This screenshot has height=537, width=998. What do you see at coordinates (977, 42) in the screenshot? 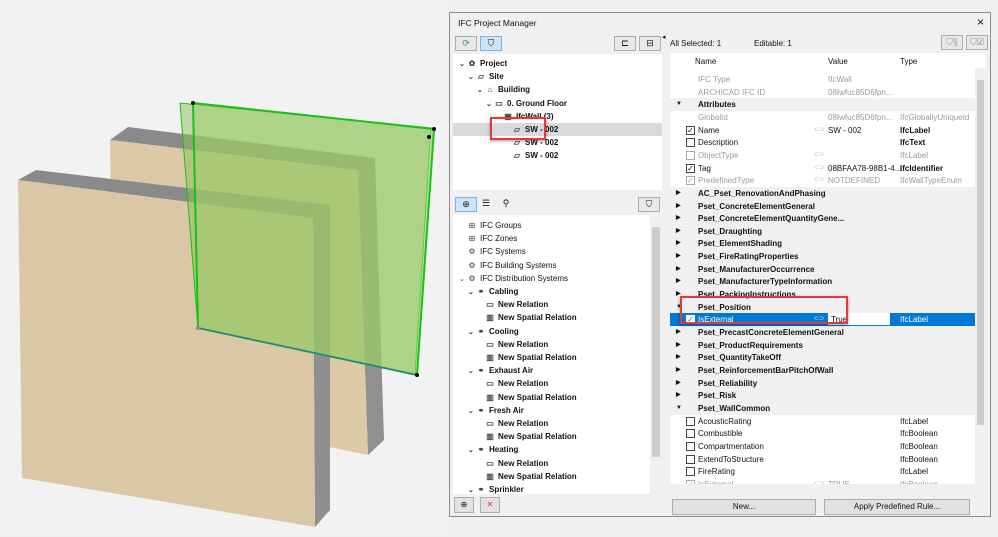
I see `filter-checked-button: ⛉☑` at bounding box center [977, 42].